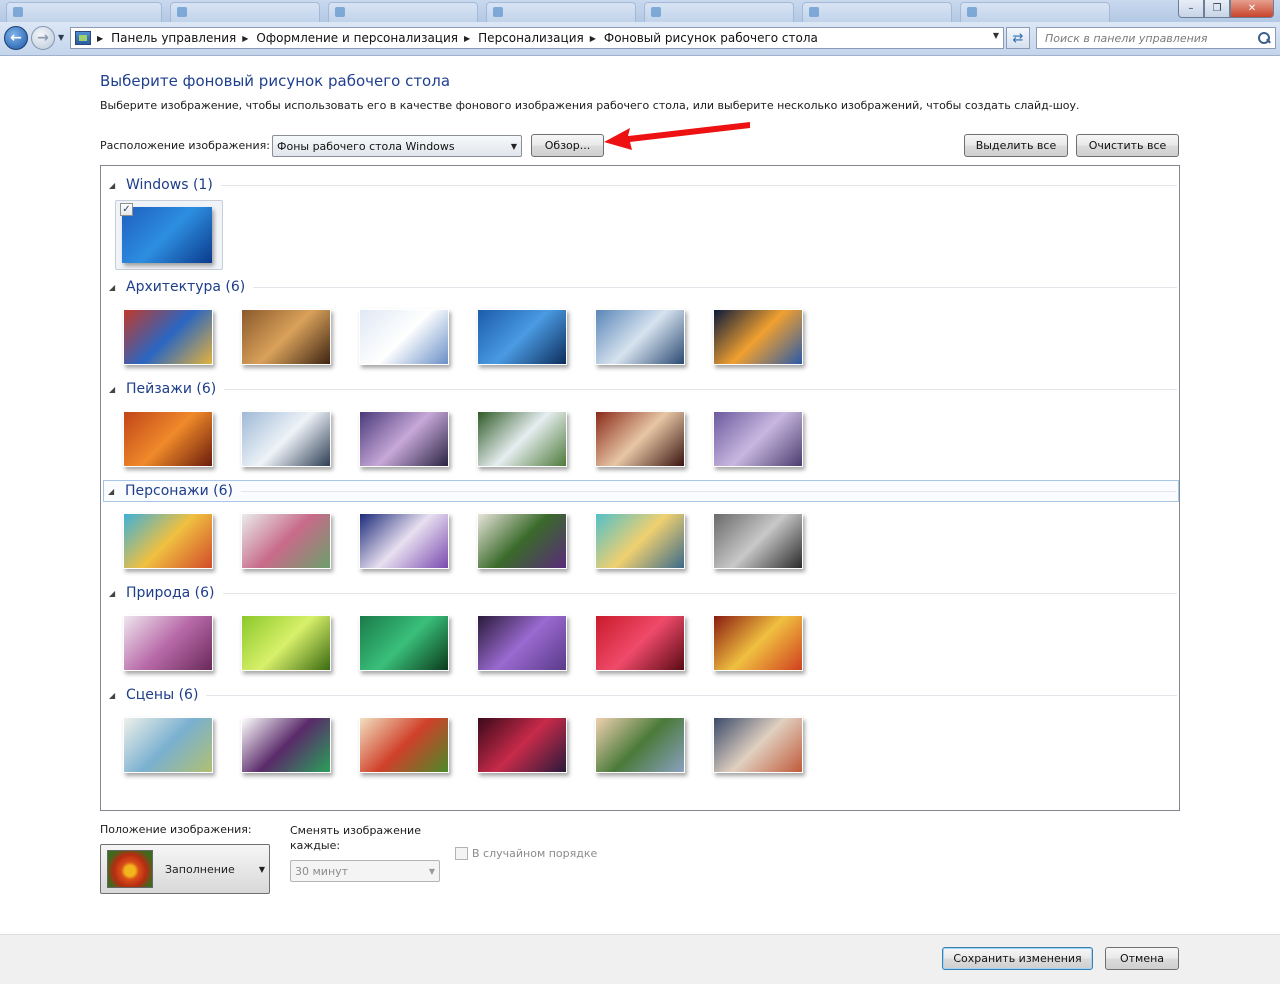 The width and height of the screenshot is (1280, 984). I want to click on arrow-left-icon: ←, so click(16, 38).